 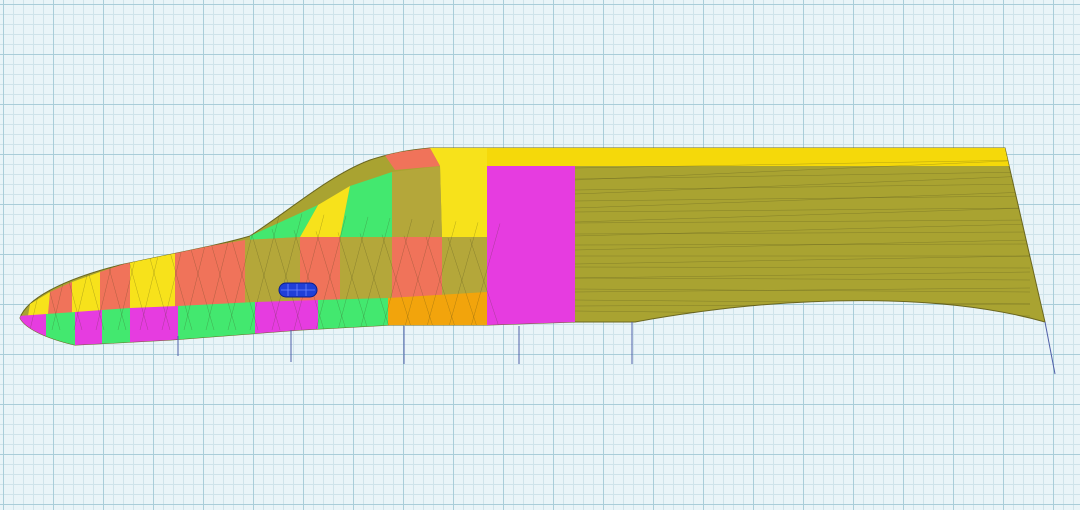 I want to click on lower-band-orange, so click(x=437, y=309).